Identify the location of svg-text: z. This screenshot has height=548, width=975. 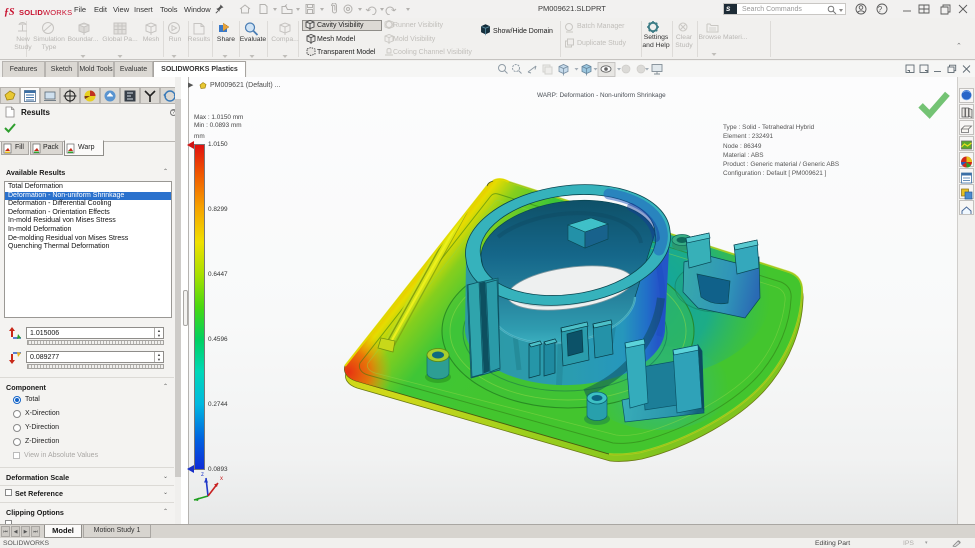
(202, 475).